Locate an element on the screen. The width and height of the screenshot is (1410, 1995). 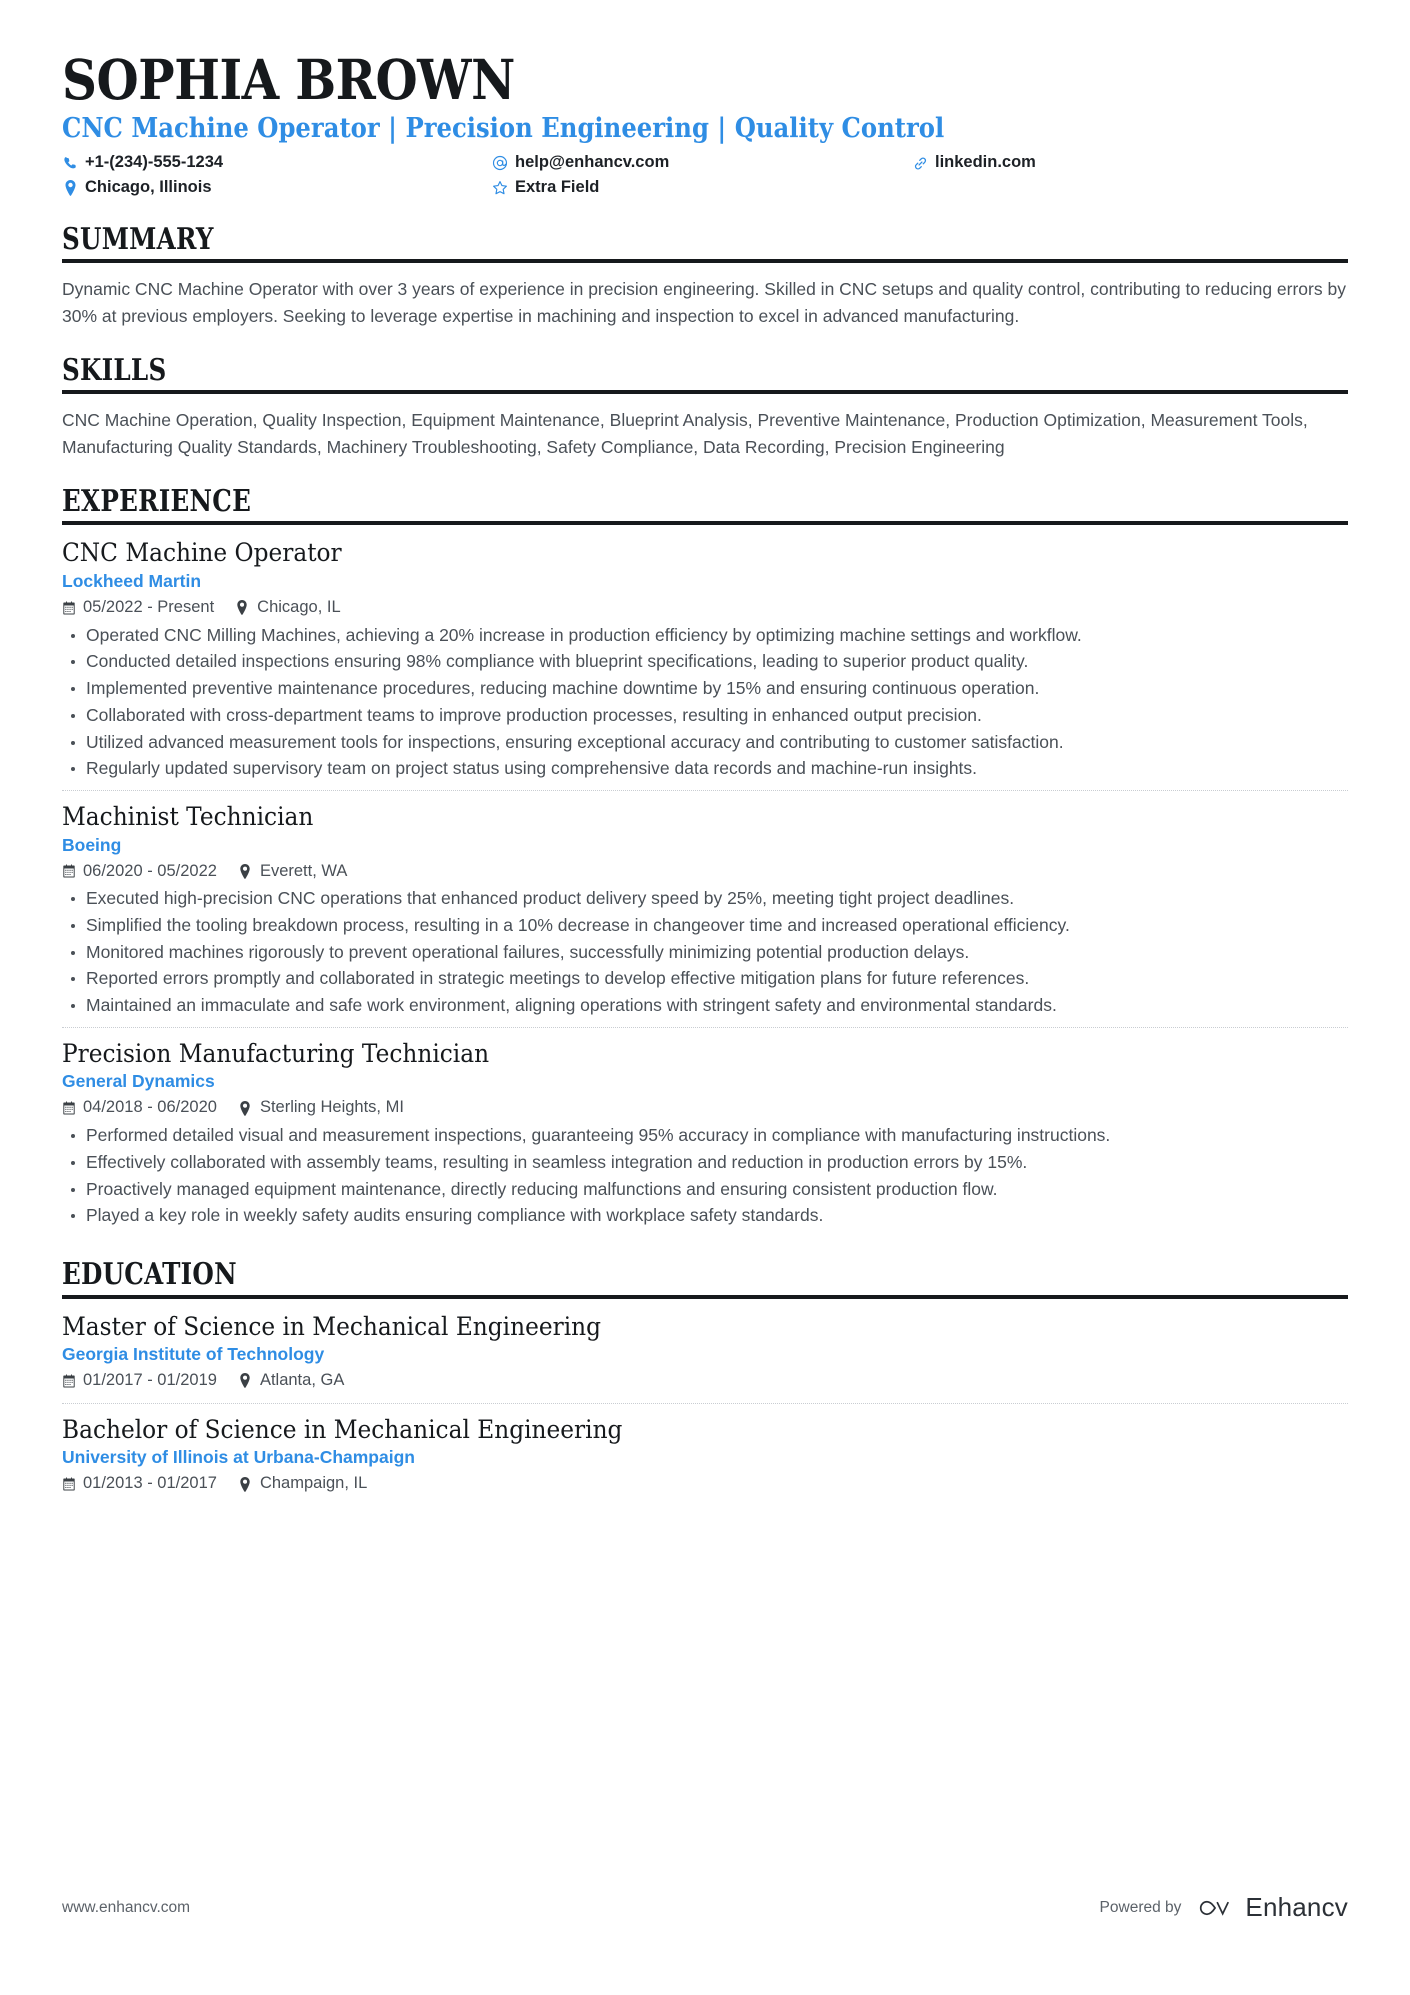
entry-meta: 04/2018 - 06/2020 Sterling Heights, MI is located at coordinates (705, 1108).